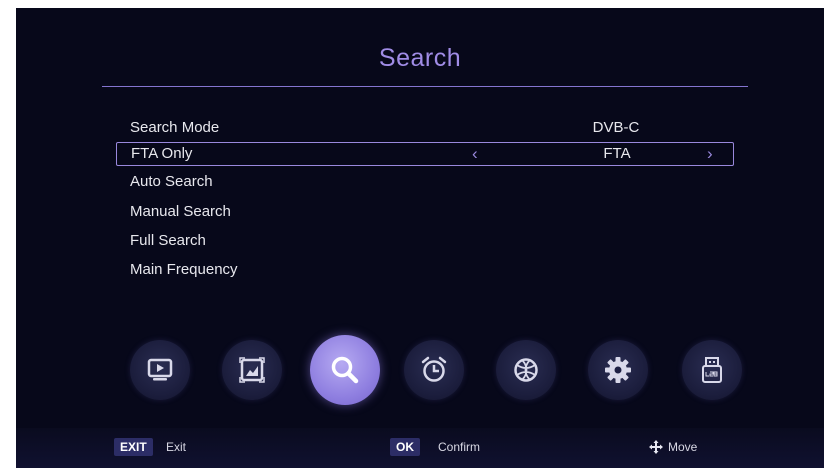  Describe the element at coordinates (420, 58) in the screenshot. I see `page-title: Search` at that location.